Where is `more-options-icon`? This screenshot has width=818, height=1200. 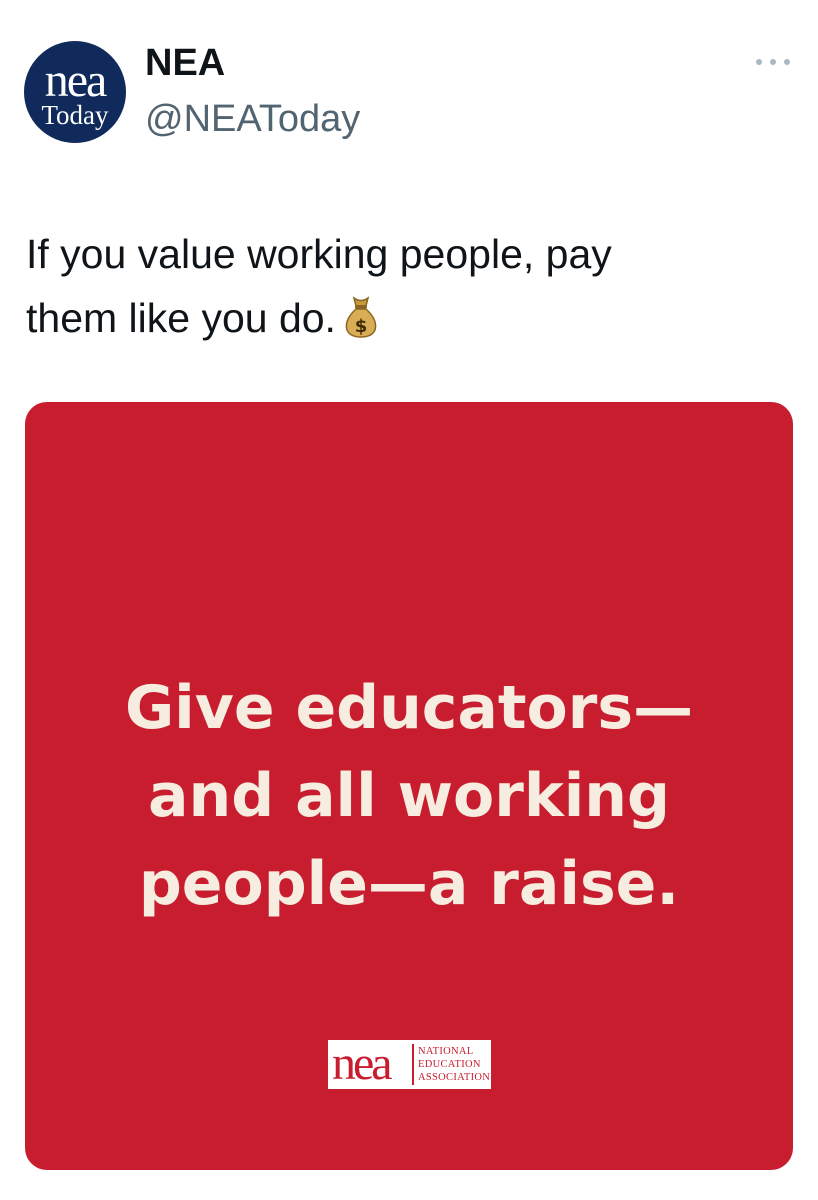
more-options-icon is located at coordinates (773, 62).